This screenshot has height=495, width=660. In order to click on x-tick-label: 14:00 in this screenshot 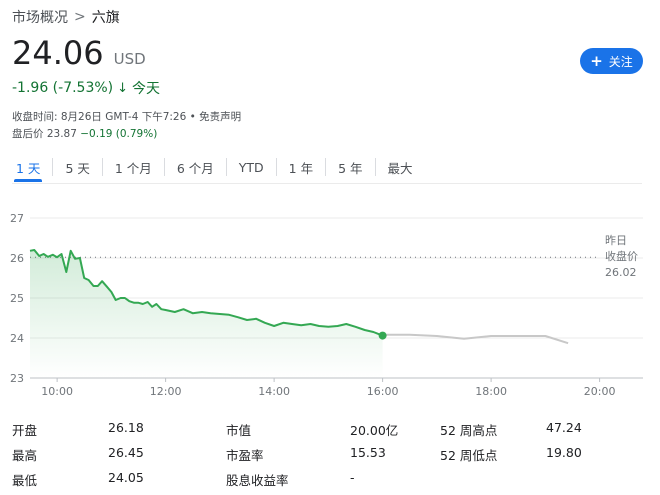, I will do `click(274, 391)`.